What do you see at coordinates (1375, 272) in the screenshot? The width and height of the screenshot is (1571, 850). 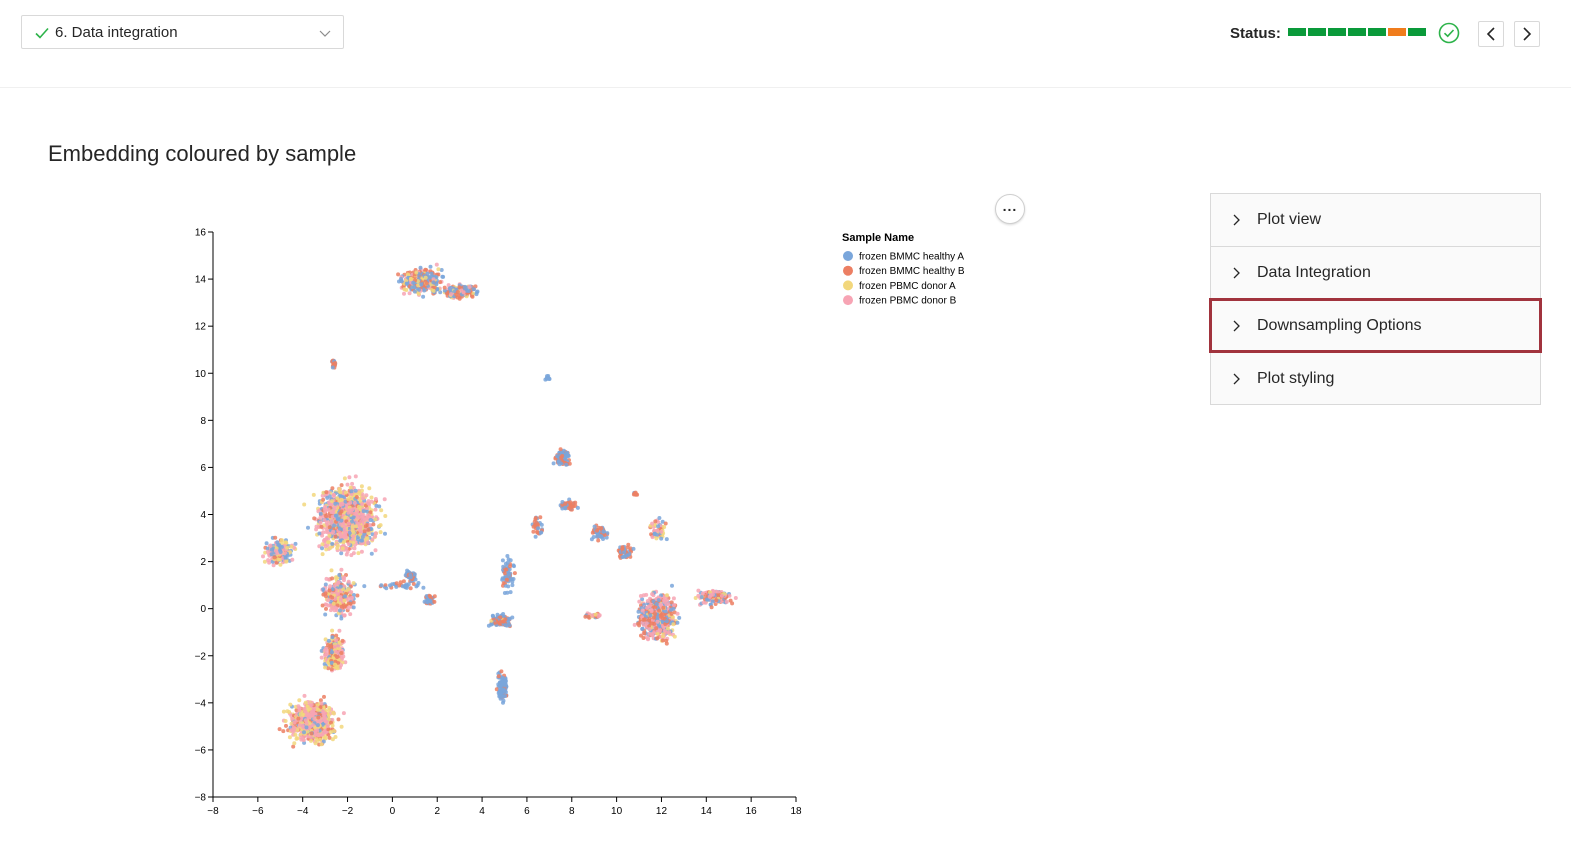 I see `panel-item-data-integration: Data Integration` at bounding box center [1375, 272].